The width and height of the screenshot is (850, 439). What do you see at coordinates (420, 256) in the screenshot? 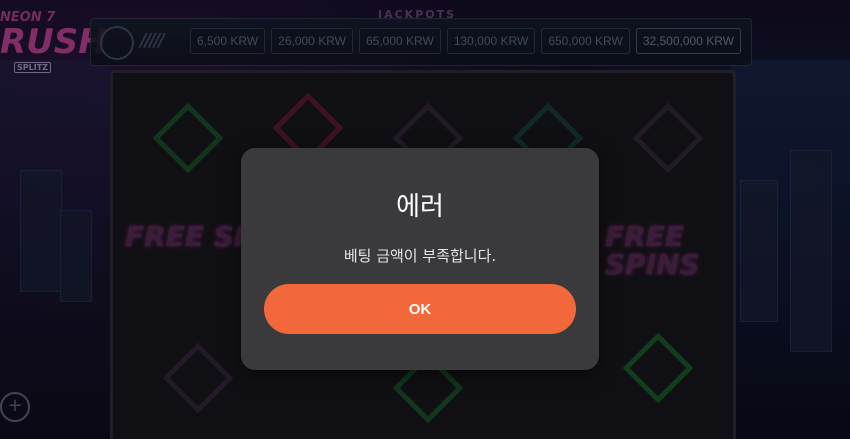
I see `dialog-message: 베팅 금액이 부족합니다.` at bounding box center [420, 256].